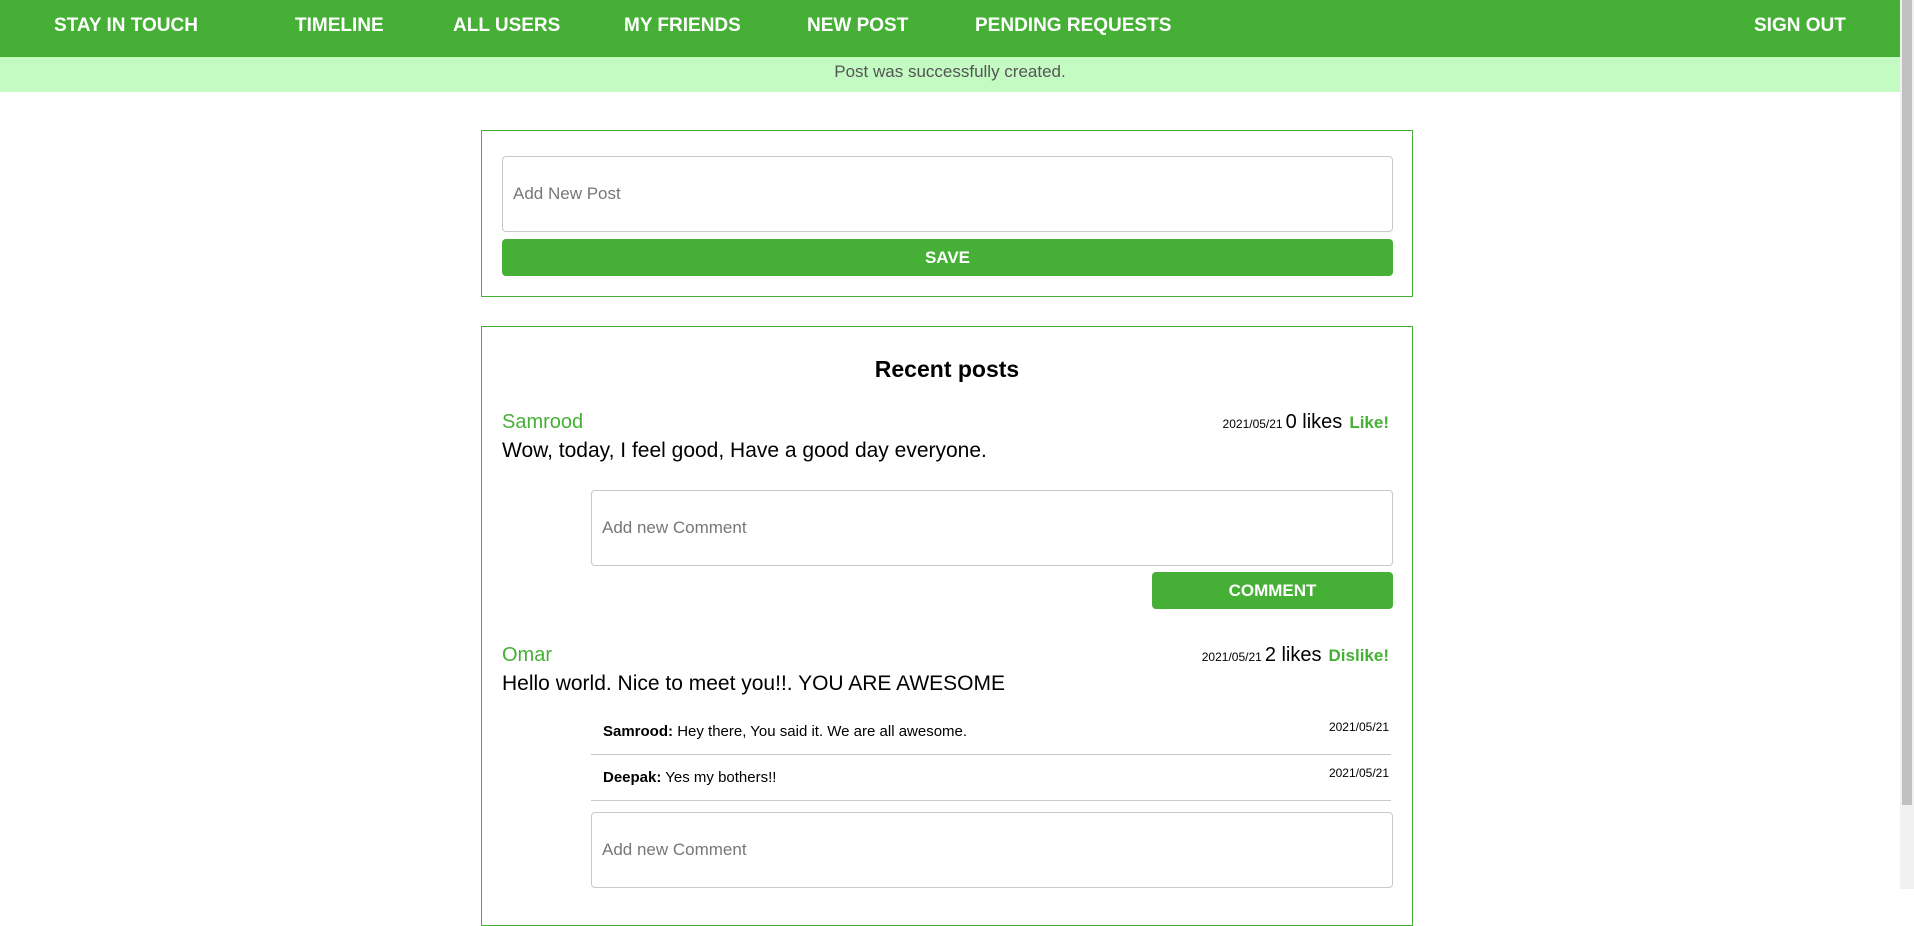 The height and width of the screenshot is (926, 1914). Describe the element at coordinates (947, 369) in the screenshot. I see `recent-posts-heading: Recent posts` at that location.